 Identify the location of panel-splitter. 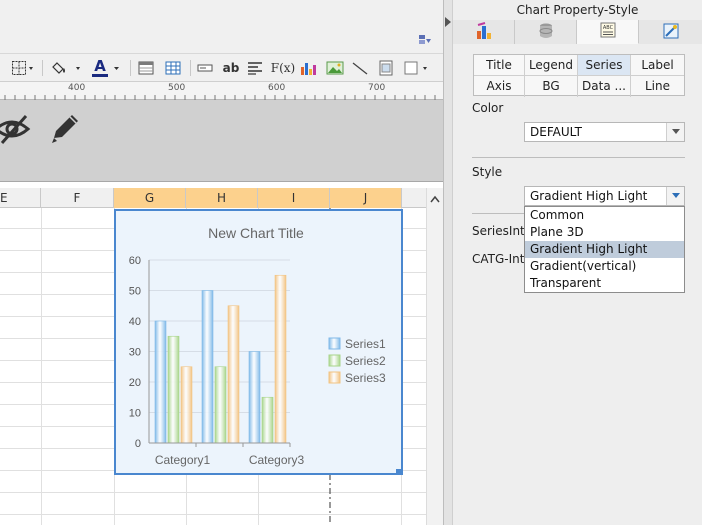
(448, 262).